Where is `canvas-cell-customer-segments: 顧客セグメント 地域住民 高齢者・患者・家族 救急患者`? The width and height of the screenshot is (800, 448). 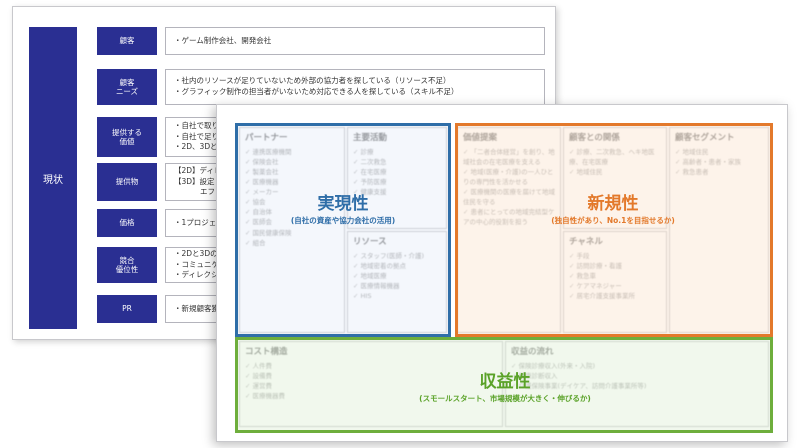 canvas-cell-customer-segments: 顧客セグメント 地域住民 高齢者・患者・家族 救急患者 is located at coordinates (719, 230).